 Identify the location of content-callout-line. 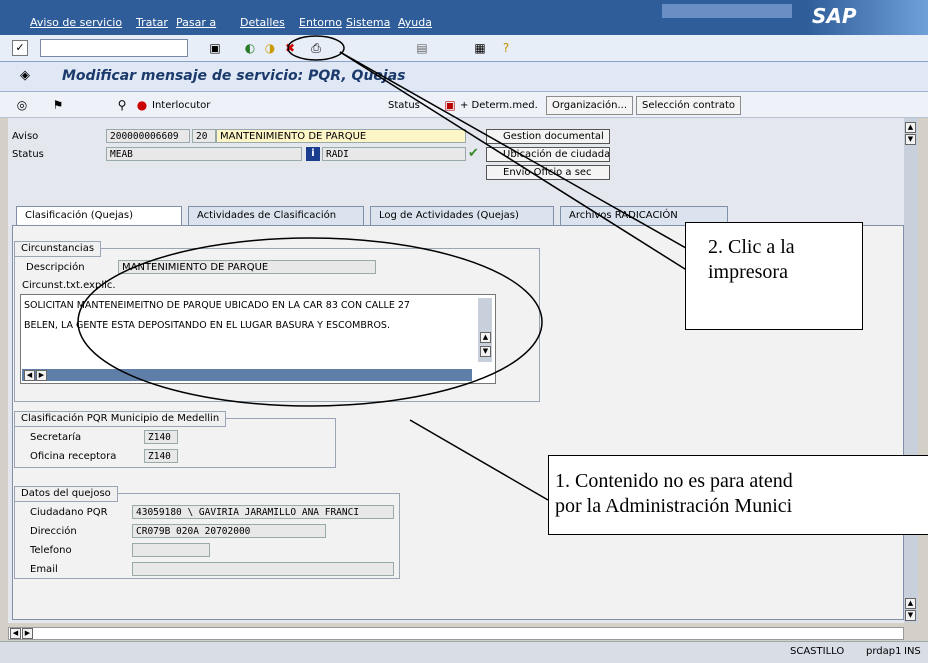
(479, 460).